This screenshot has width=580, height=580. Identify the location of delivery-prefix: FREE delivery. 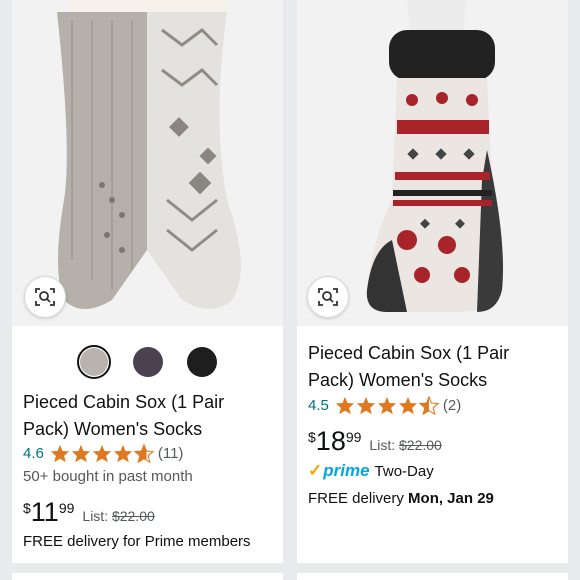
(356, 498).